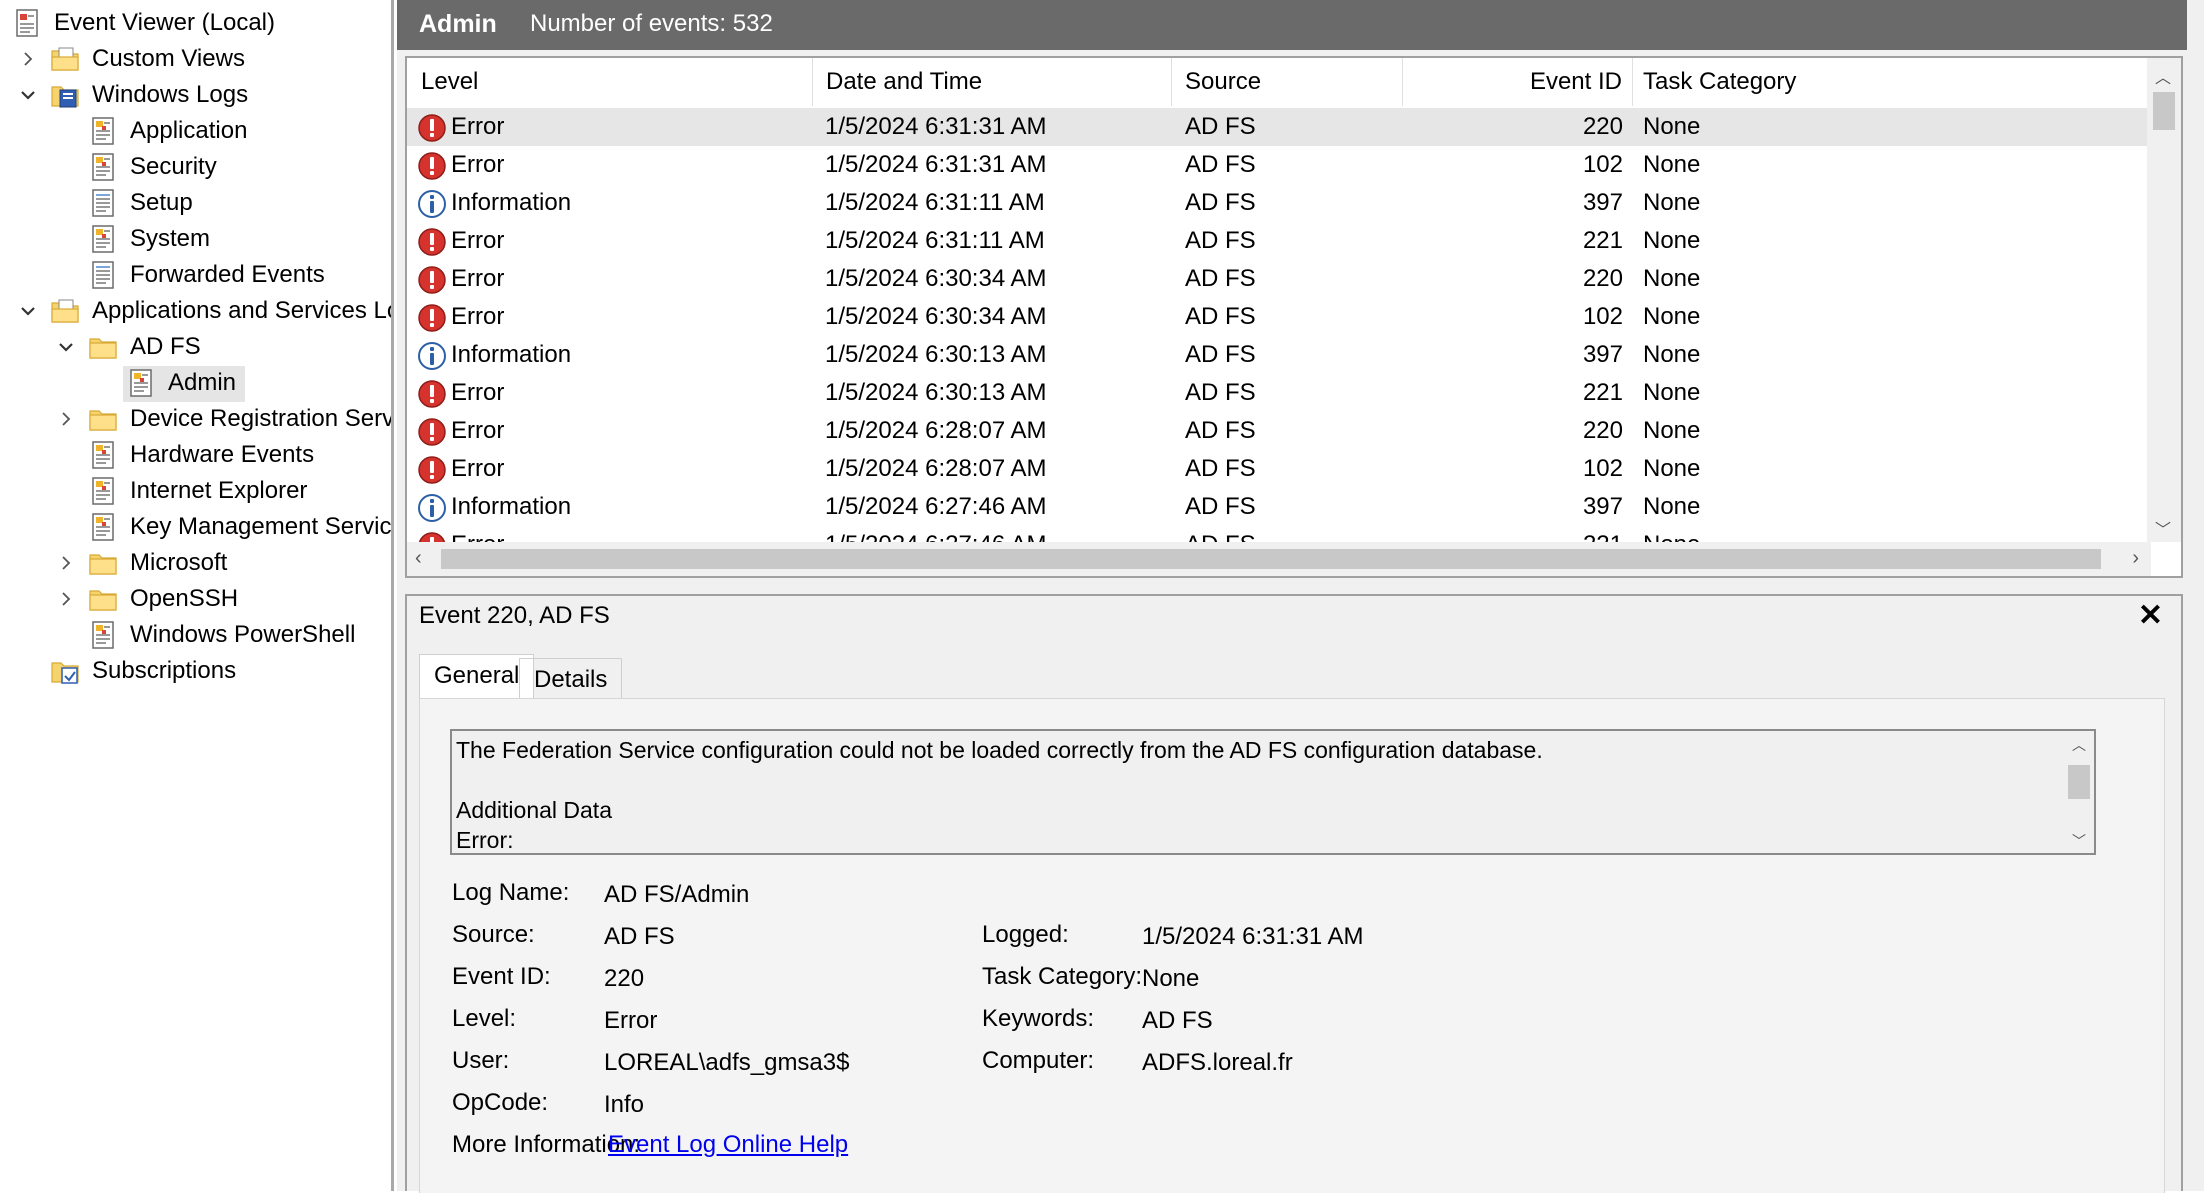  Describe the element at coordinates (1279, 431) in the screenshot. I see `table-row: Error 1/5/2024 6:28:07 AM AD FS 220 None` at that location.